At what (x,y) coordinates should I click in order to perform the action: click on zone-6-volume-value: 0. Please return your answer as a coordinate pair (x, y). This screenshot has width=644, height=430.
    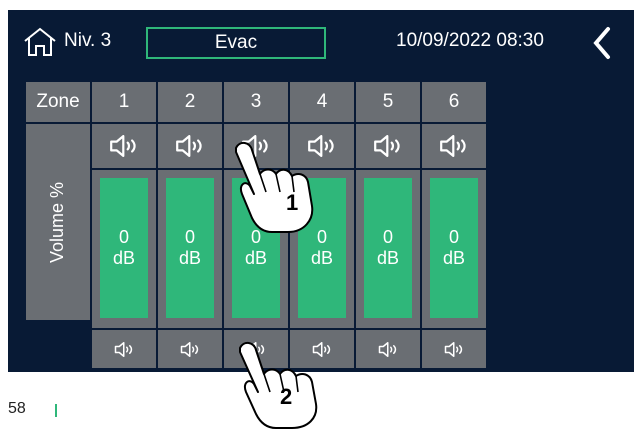
    Looking at the image, I should click on (453, 237).